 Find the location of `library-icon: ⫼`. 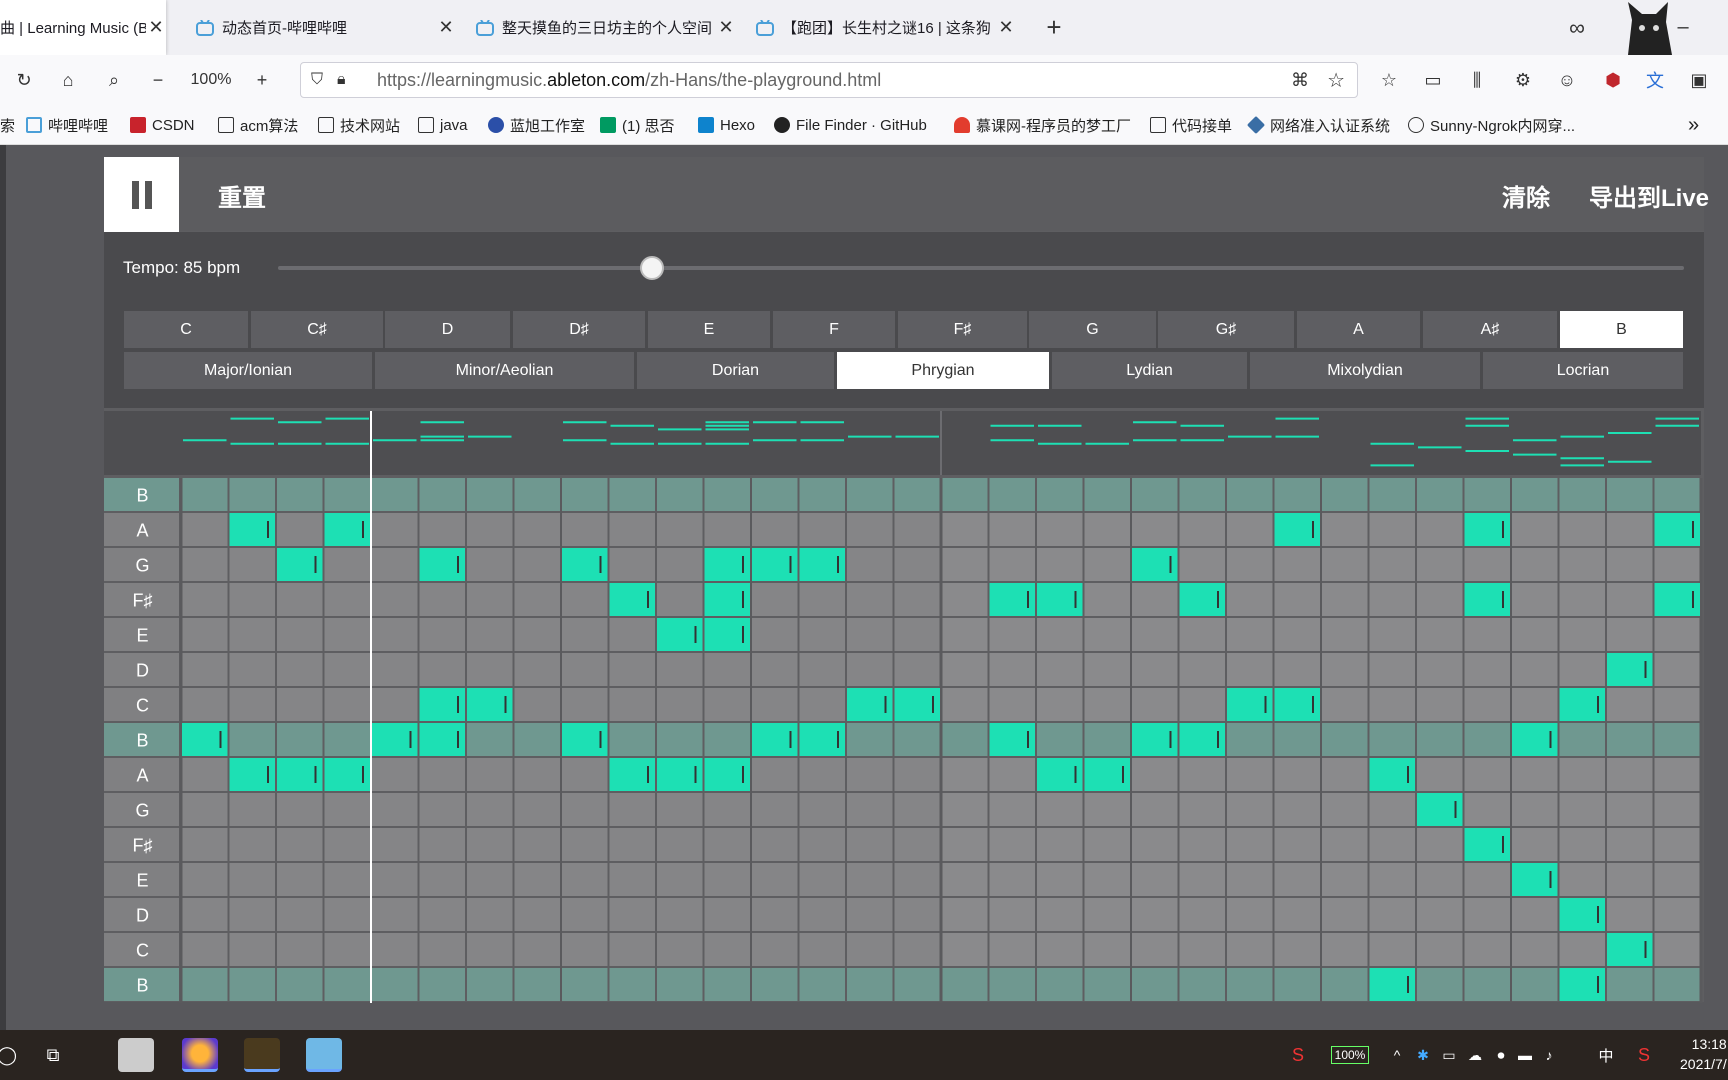

library-icon: ⫼ is located at coordinates (1477, 80).